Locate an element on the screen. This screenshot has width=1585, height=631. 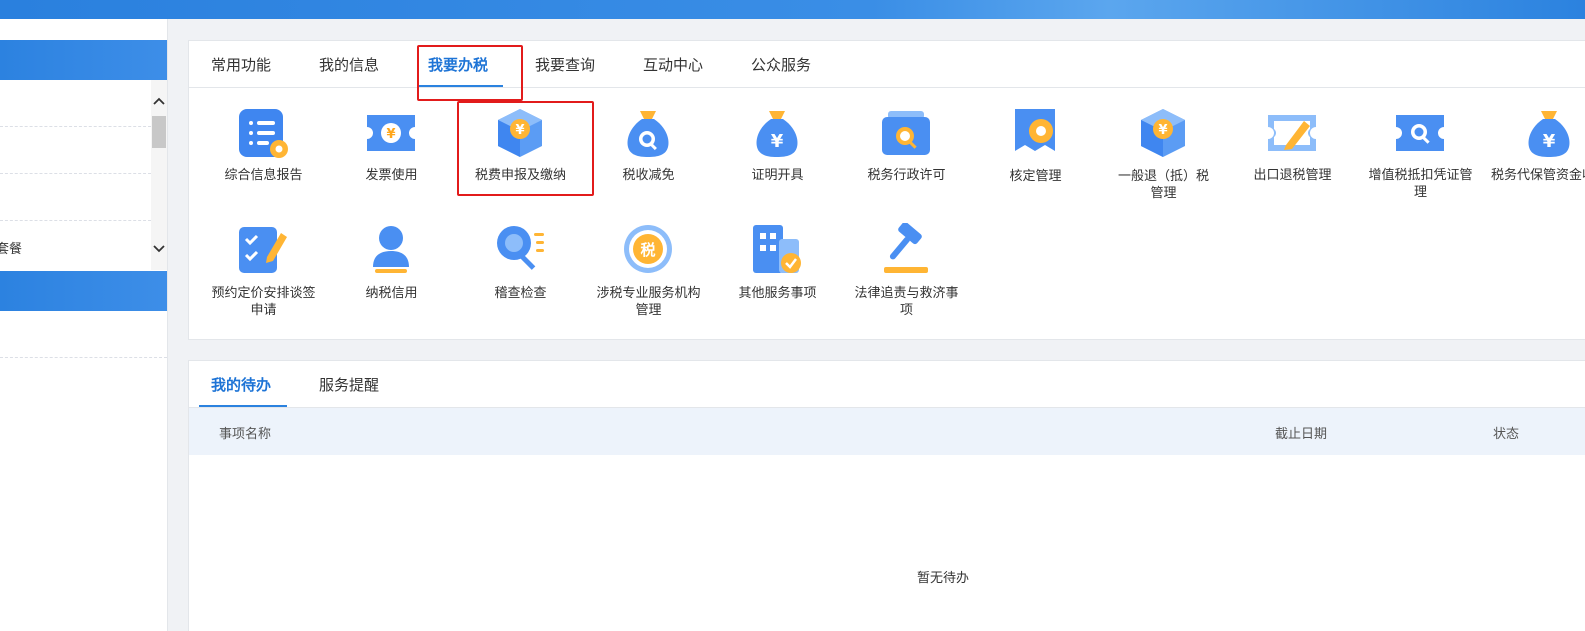
func-tax-credit: 纳税信用 is located at coordinates (391, 263).